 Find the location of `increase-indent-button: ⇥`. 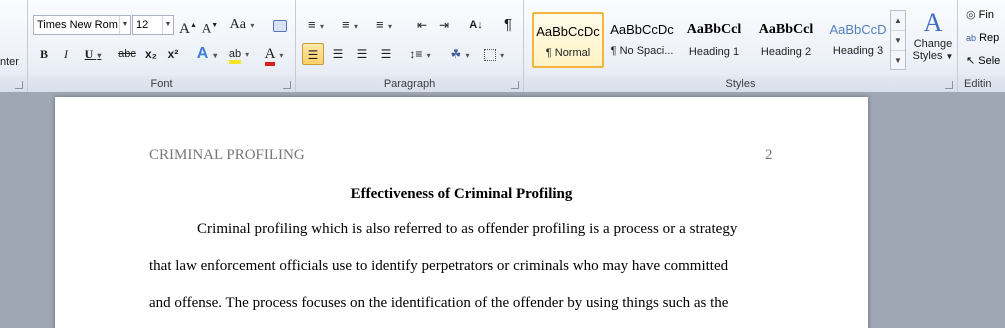

increase-indent-button: ⇥ is located at coordinates (444, 25).